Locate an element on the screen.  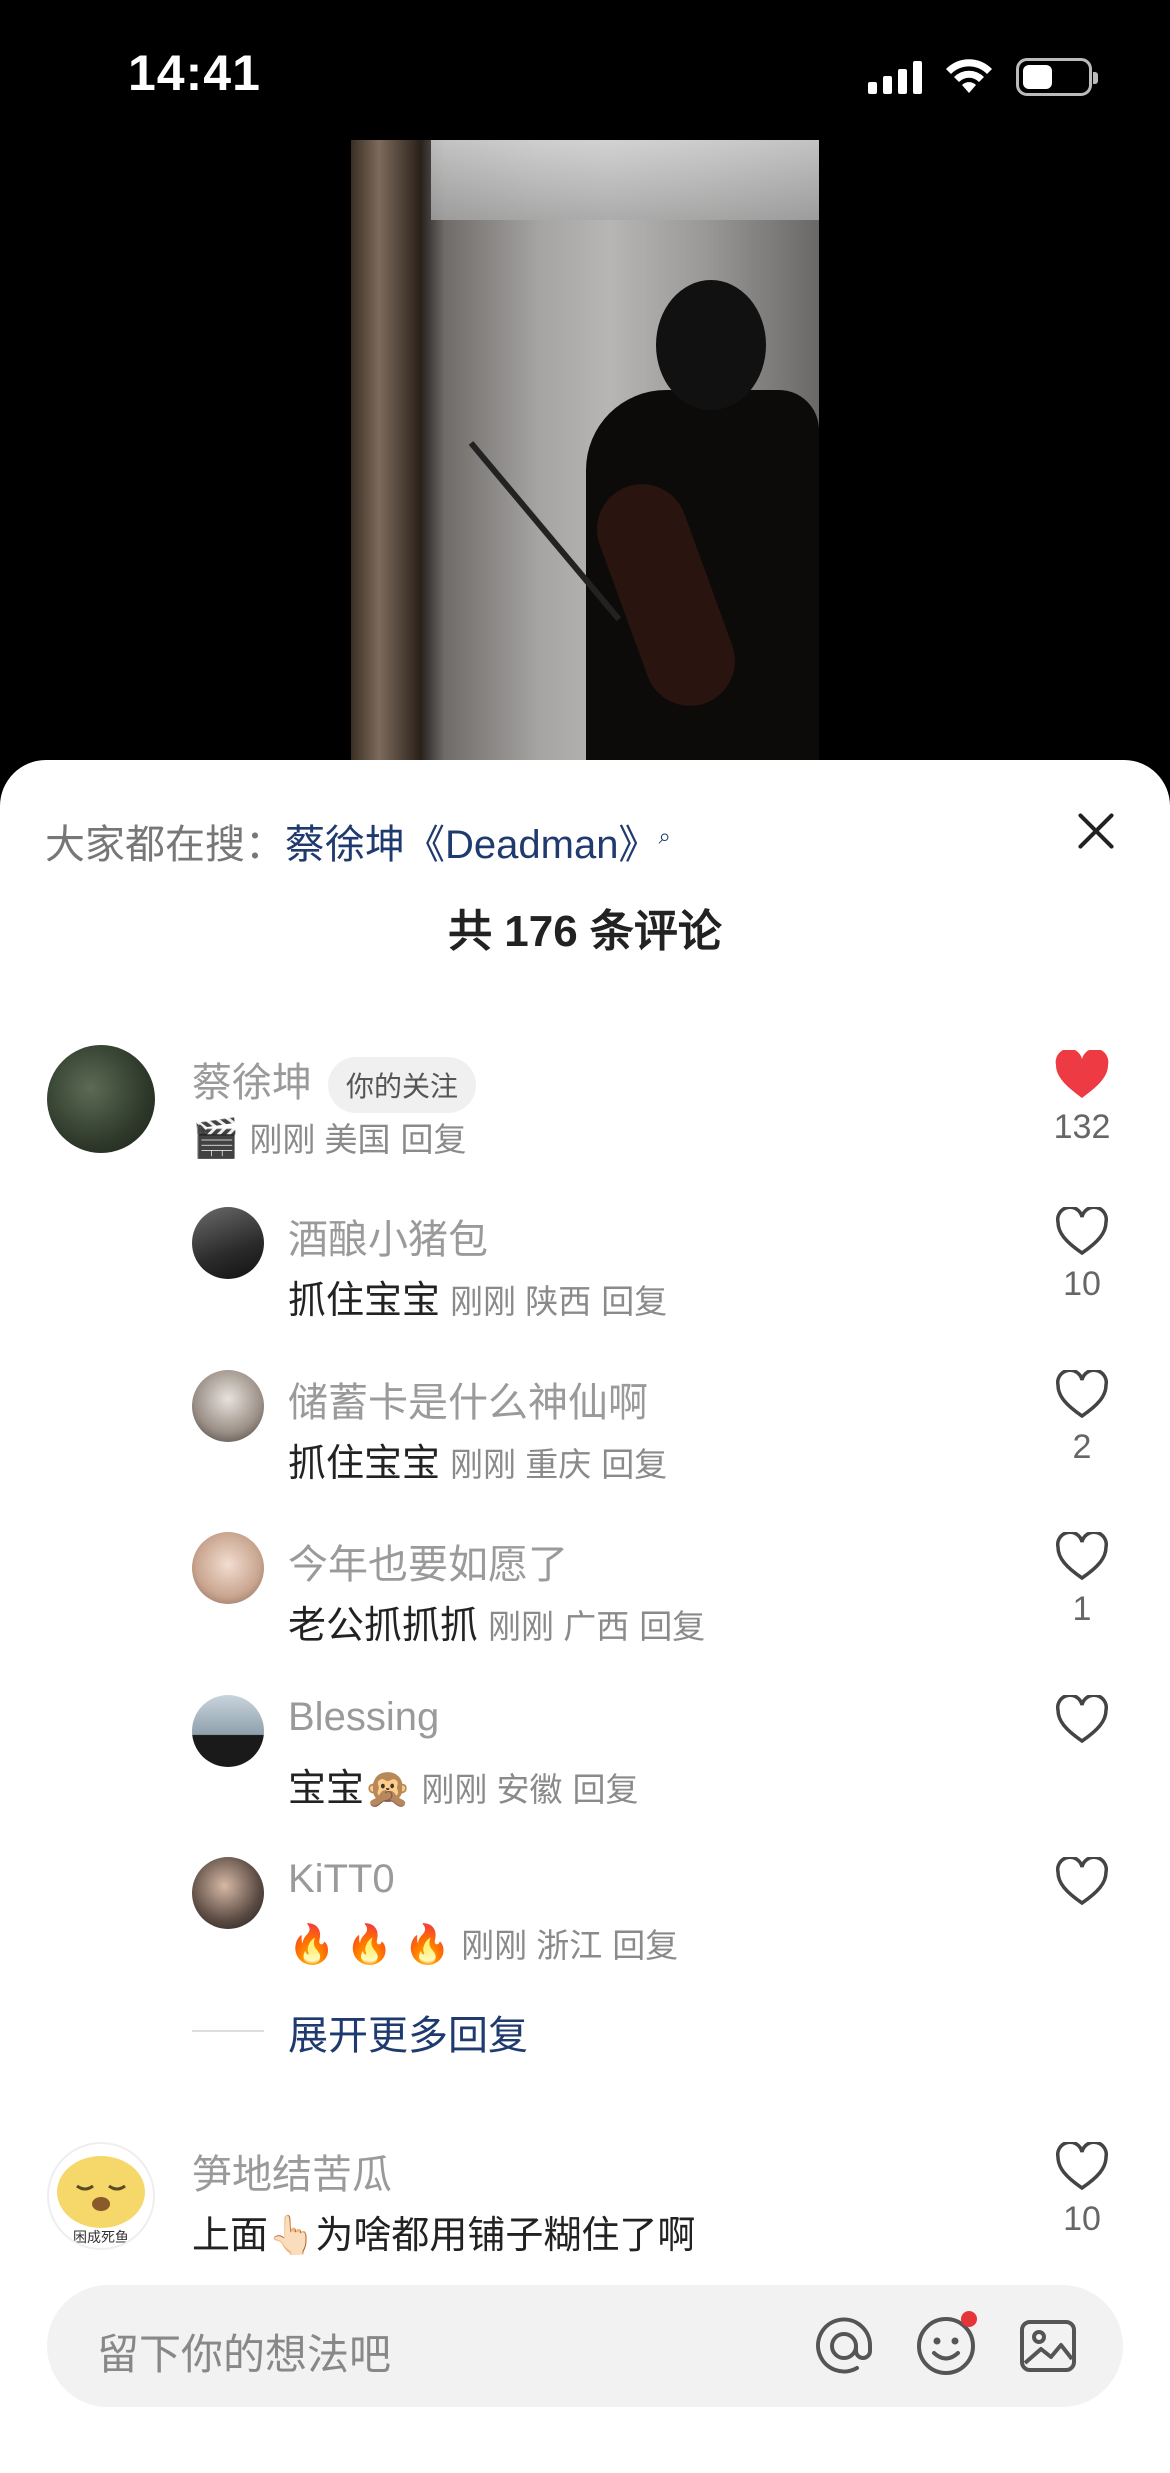
status-time: 14:41 is located at coordinates (194, 73).